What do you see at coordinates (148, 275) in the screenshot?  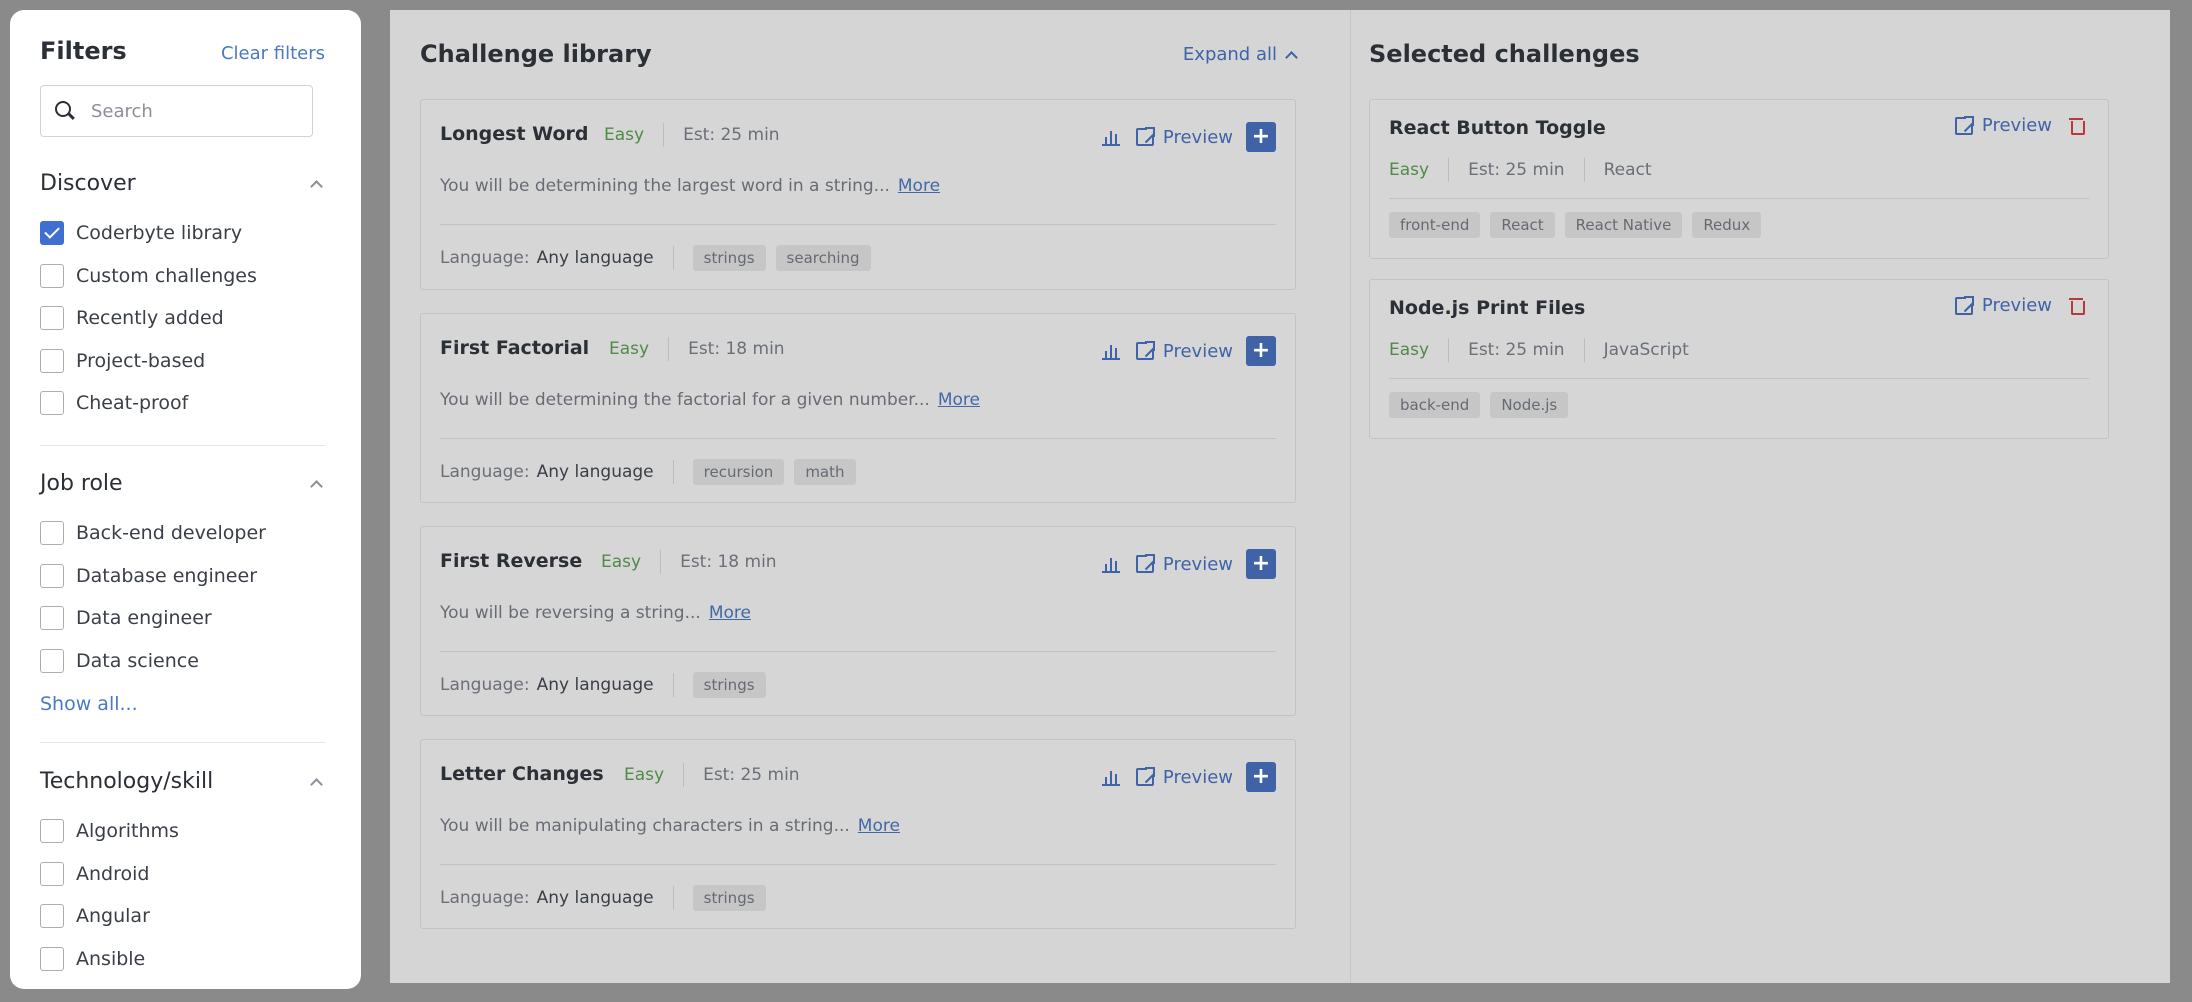 I see `filter-checkbox-row: Custom challenges` at bounding box center [148, 275].